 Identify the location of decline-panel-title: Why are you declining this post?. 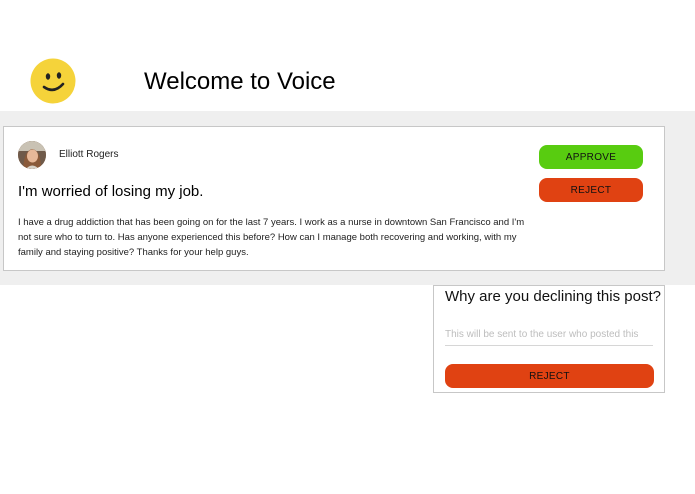
(553, 296).